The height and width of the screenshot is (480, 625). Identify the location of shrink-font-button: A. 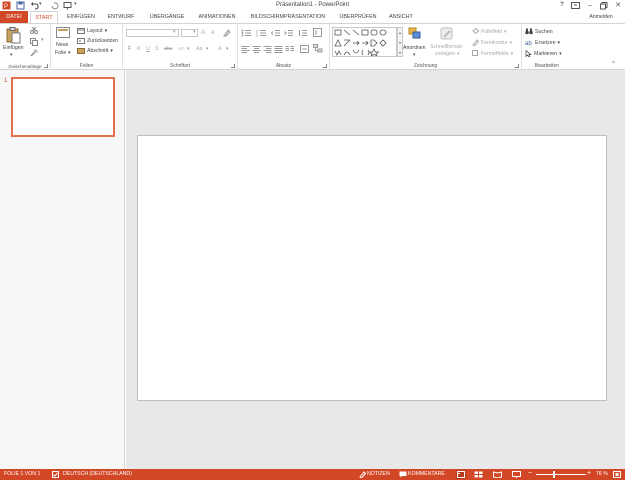
(212, 33).